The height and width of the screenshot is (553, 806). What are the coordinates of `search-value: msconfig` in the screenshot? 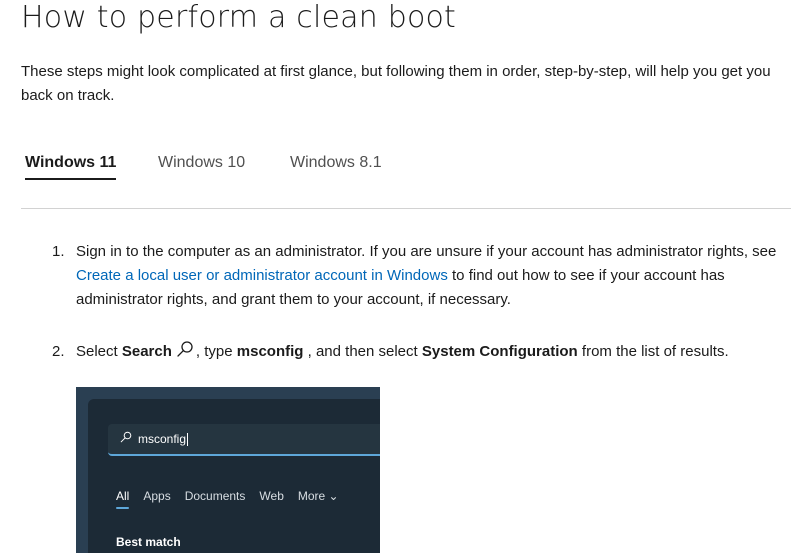 It's located at (162, 439).